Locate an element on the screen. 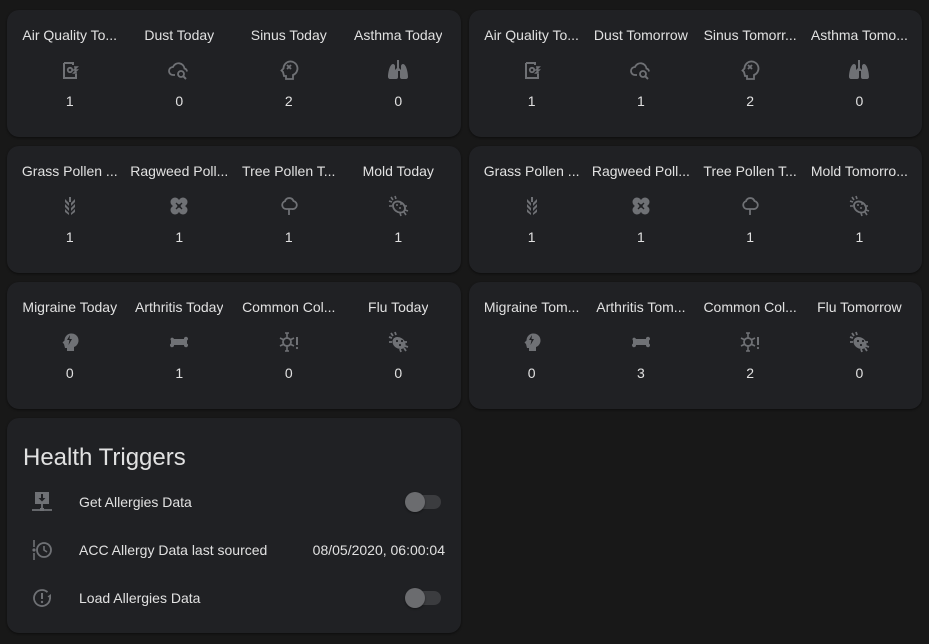 Image resolution: width=929 pixels, height=644 pixels. restore-alert-icon is located at coordinates (42, 598).